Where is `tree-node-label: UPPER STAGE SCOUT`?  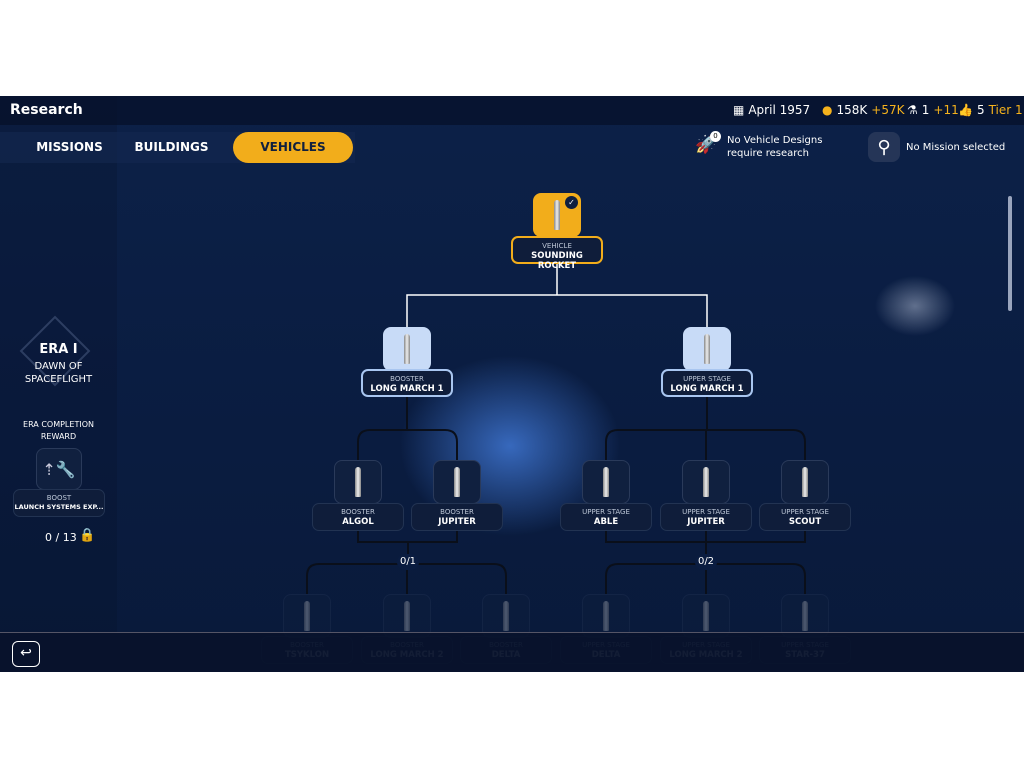 tree-node-label: UPPER STAGE SCOUT is located at coordinates (805, 517).